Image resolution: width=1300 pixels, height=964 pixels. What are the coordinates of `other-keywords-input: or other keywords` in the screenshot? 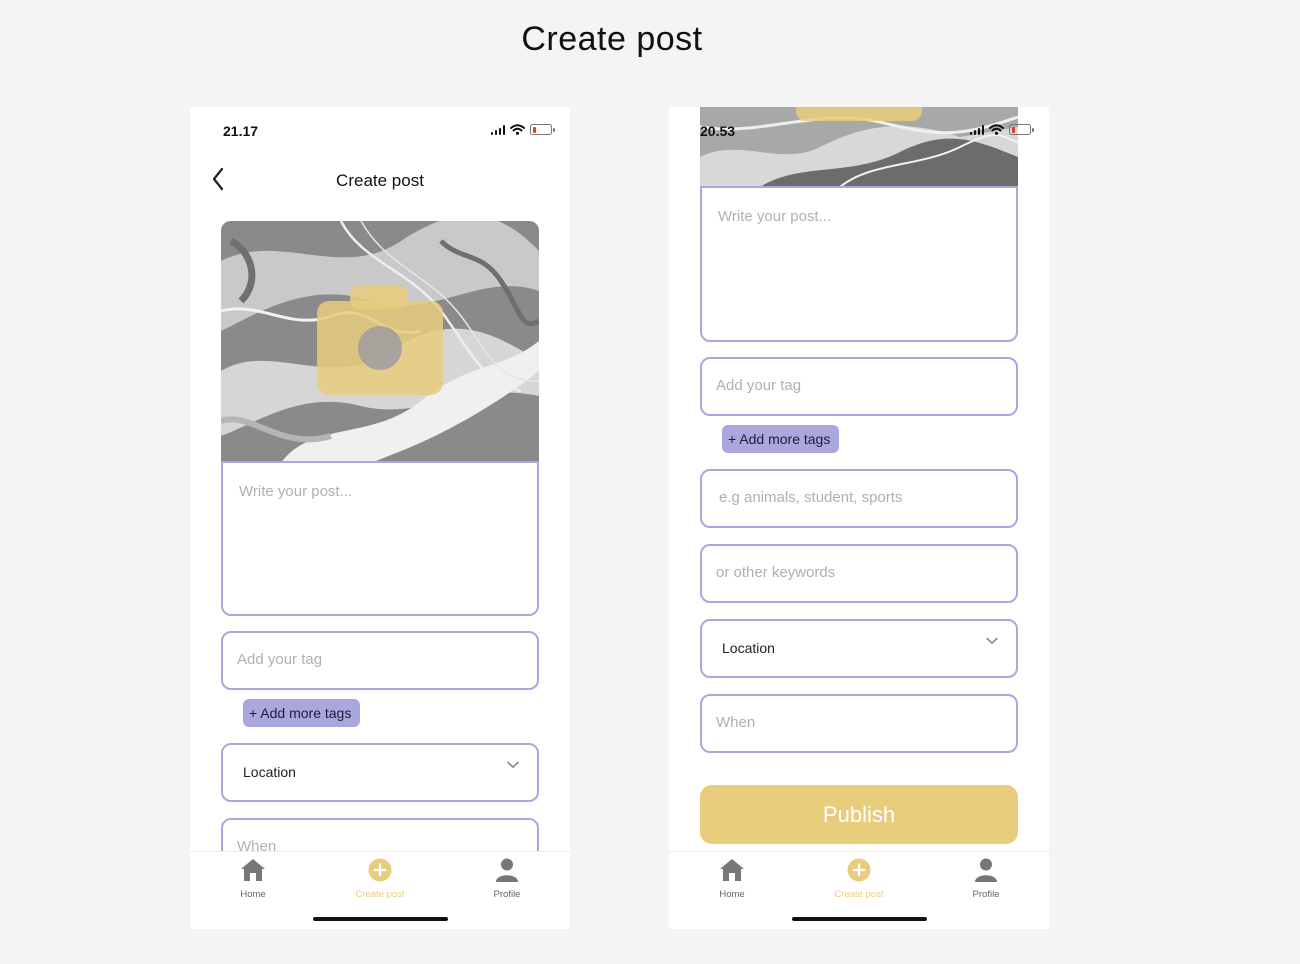 It's located at (859, 573).